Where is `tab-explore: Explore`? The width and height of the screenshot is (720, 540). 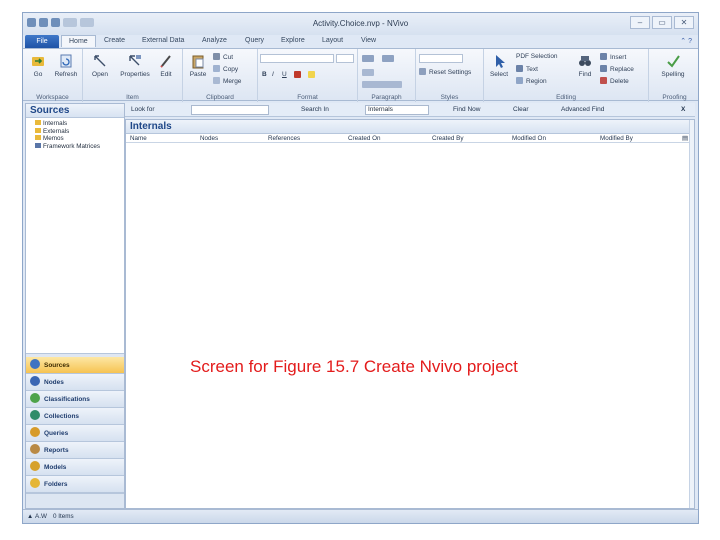
tab-explore: Explore is located at coordinates (293, 40).